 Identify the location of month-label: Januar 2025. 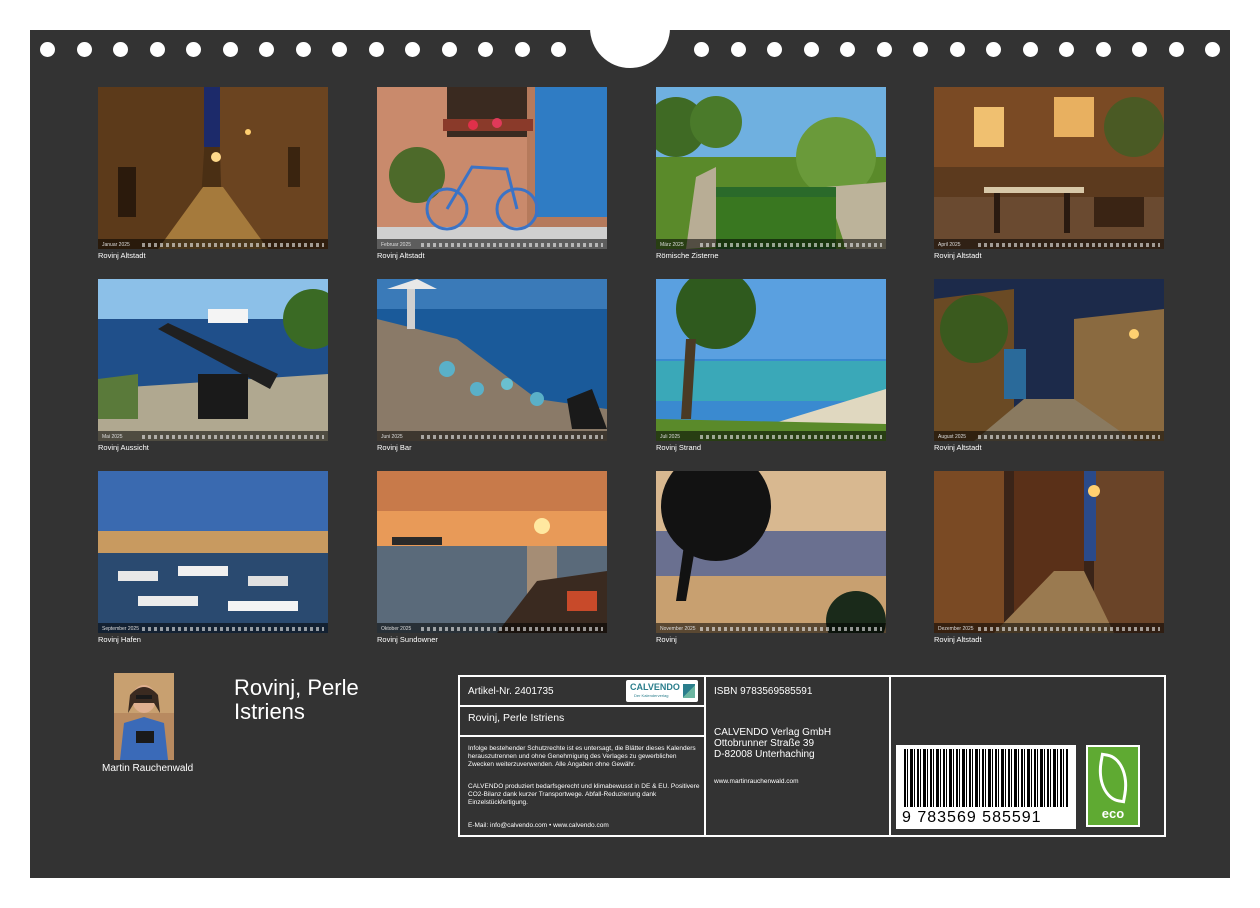
(116, 245).